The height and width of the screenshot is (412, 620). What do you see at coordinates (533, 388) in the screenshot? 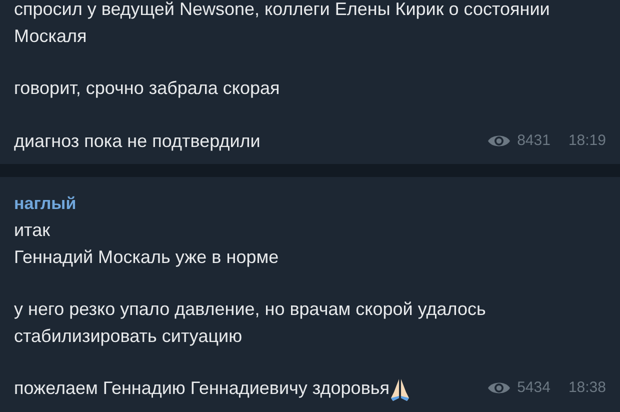
I see `view-count: 5434` at bounding box center [533, 388].